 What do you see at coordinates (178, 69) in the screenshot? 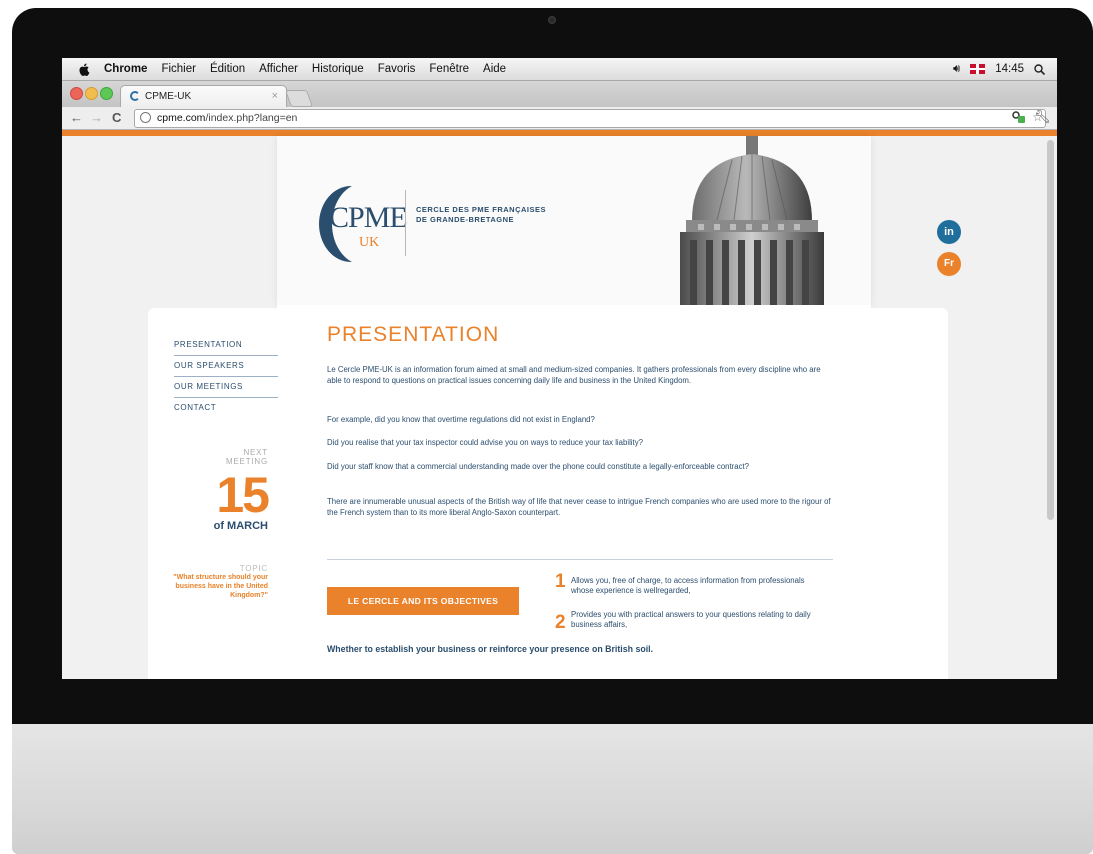
I see `menu-fichier: Fichier` at bounding box center [178, 69].